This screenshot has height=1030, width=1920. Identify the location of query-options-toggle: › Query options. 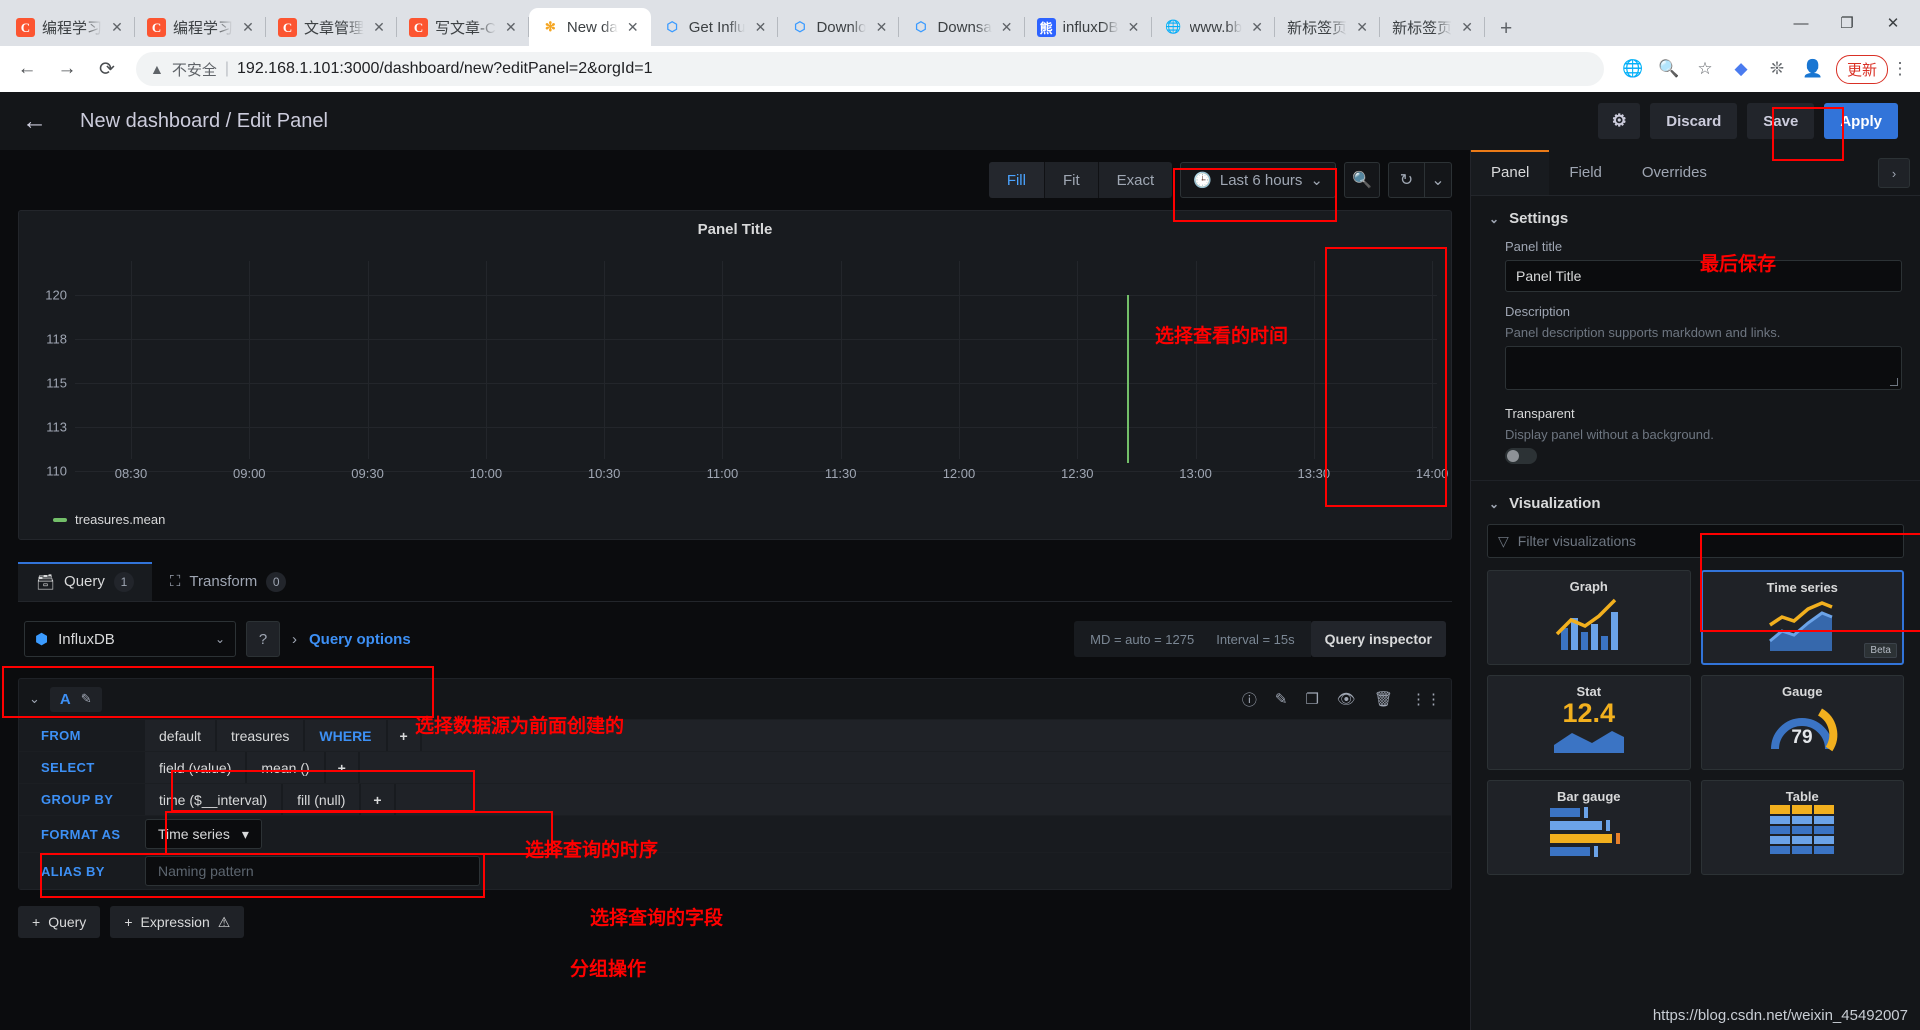
(351, 639).